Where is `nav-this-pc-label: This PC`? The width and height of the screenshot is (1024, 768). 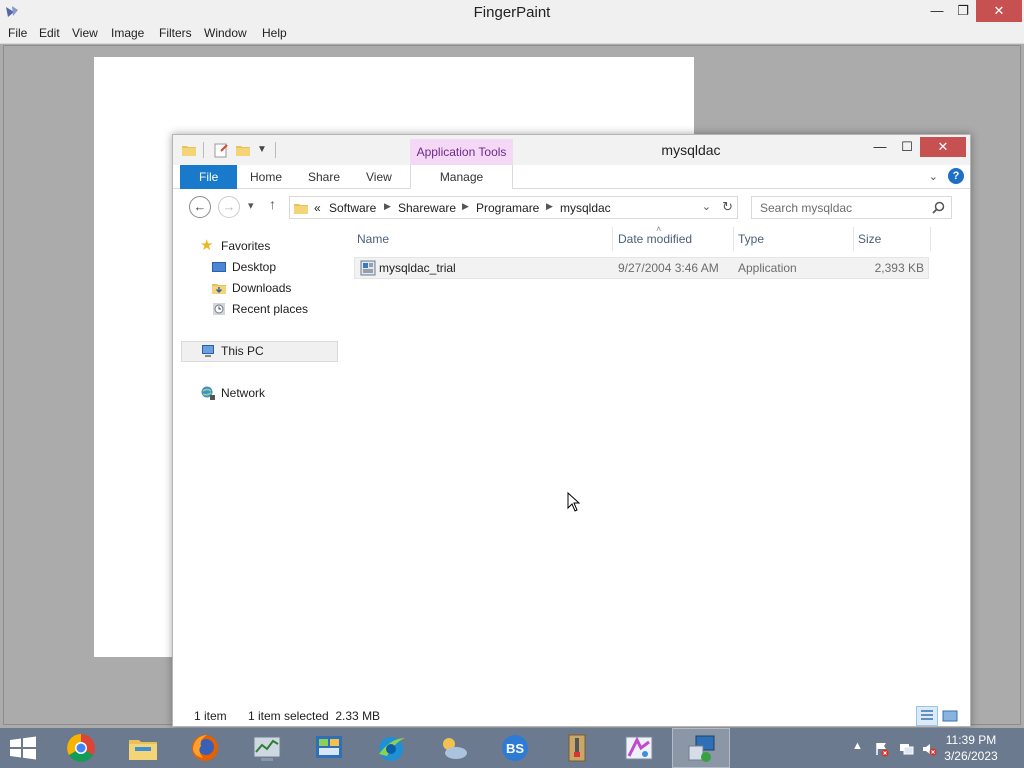 nav-this-pc-label: This PC is located at coordinates (242, 351).